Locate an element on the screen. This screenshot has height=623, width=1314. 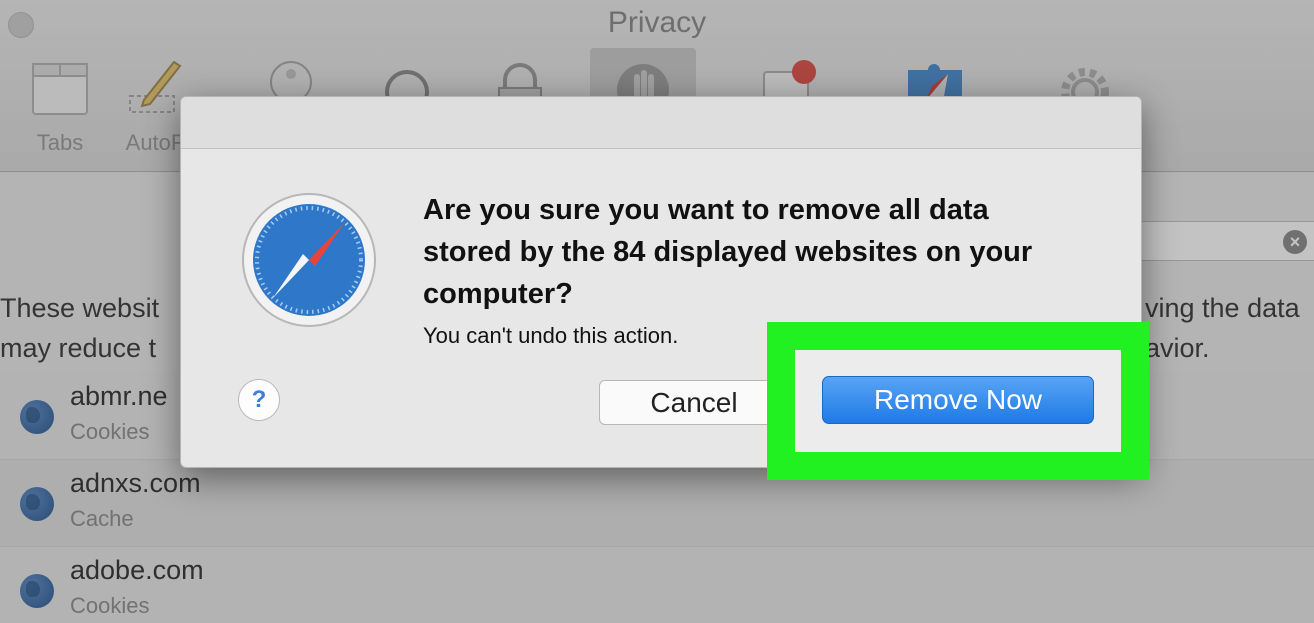
highlight-box: Remove Now is located at coordinates (958, 401).